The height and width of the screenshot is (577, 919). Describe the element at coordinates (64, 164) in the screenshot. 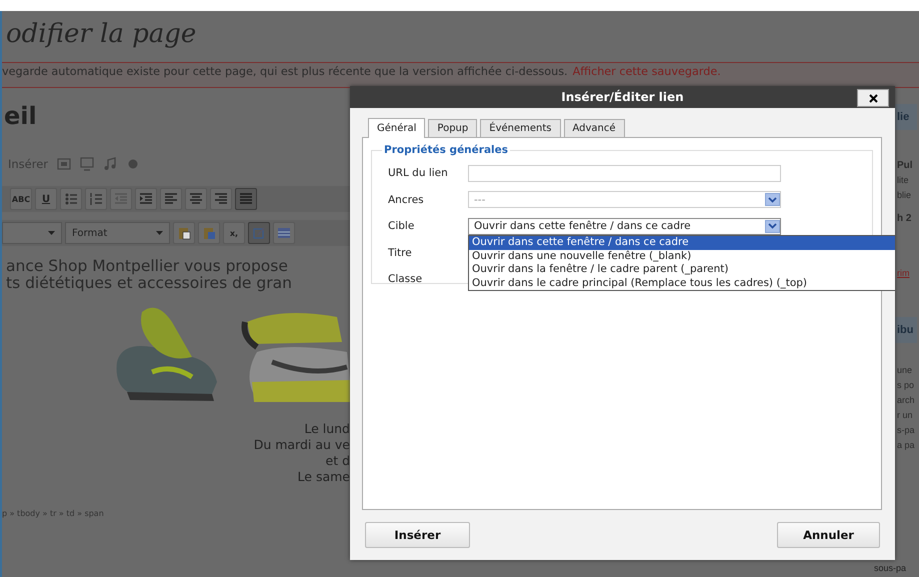

I see `image-icon` at that location.